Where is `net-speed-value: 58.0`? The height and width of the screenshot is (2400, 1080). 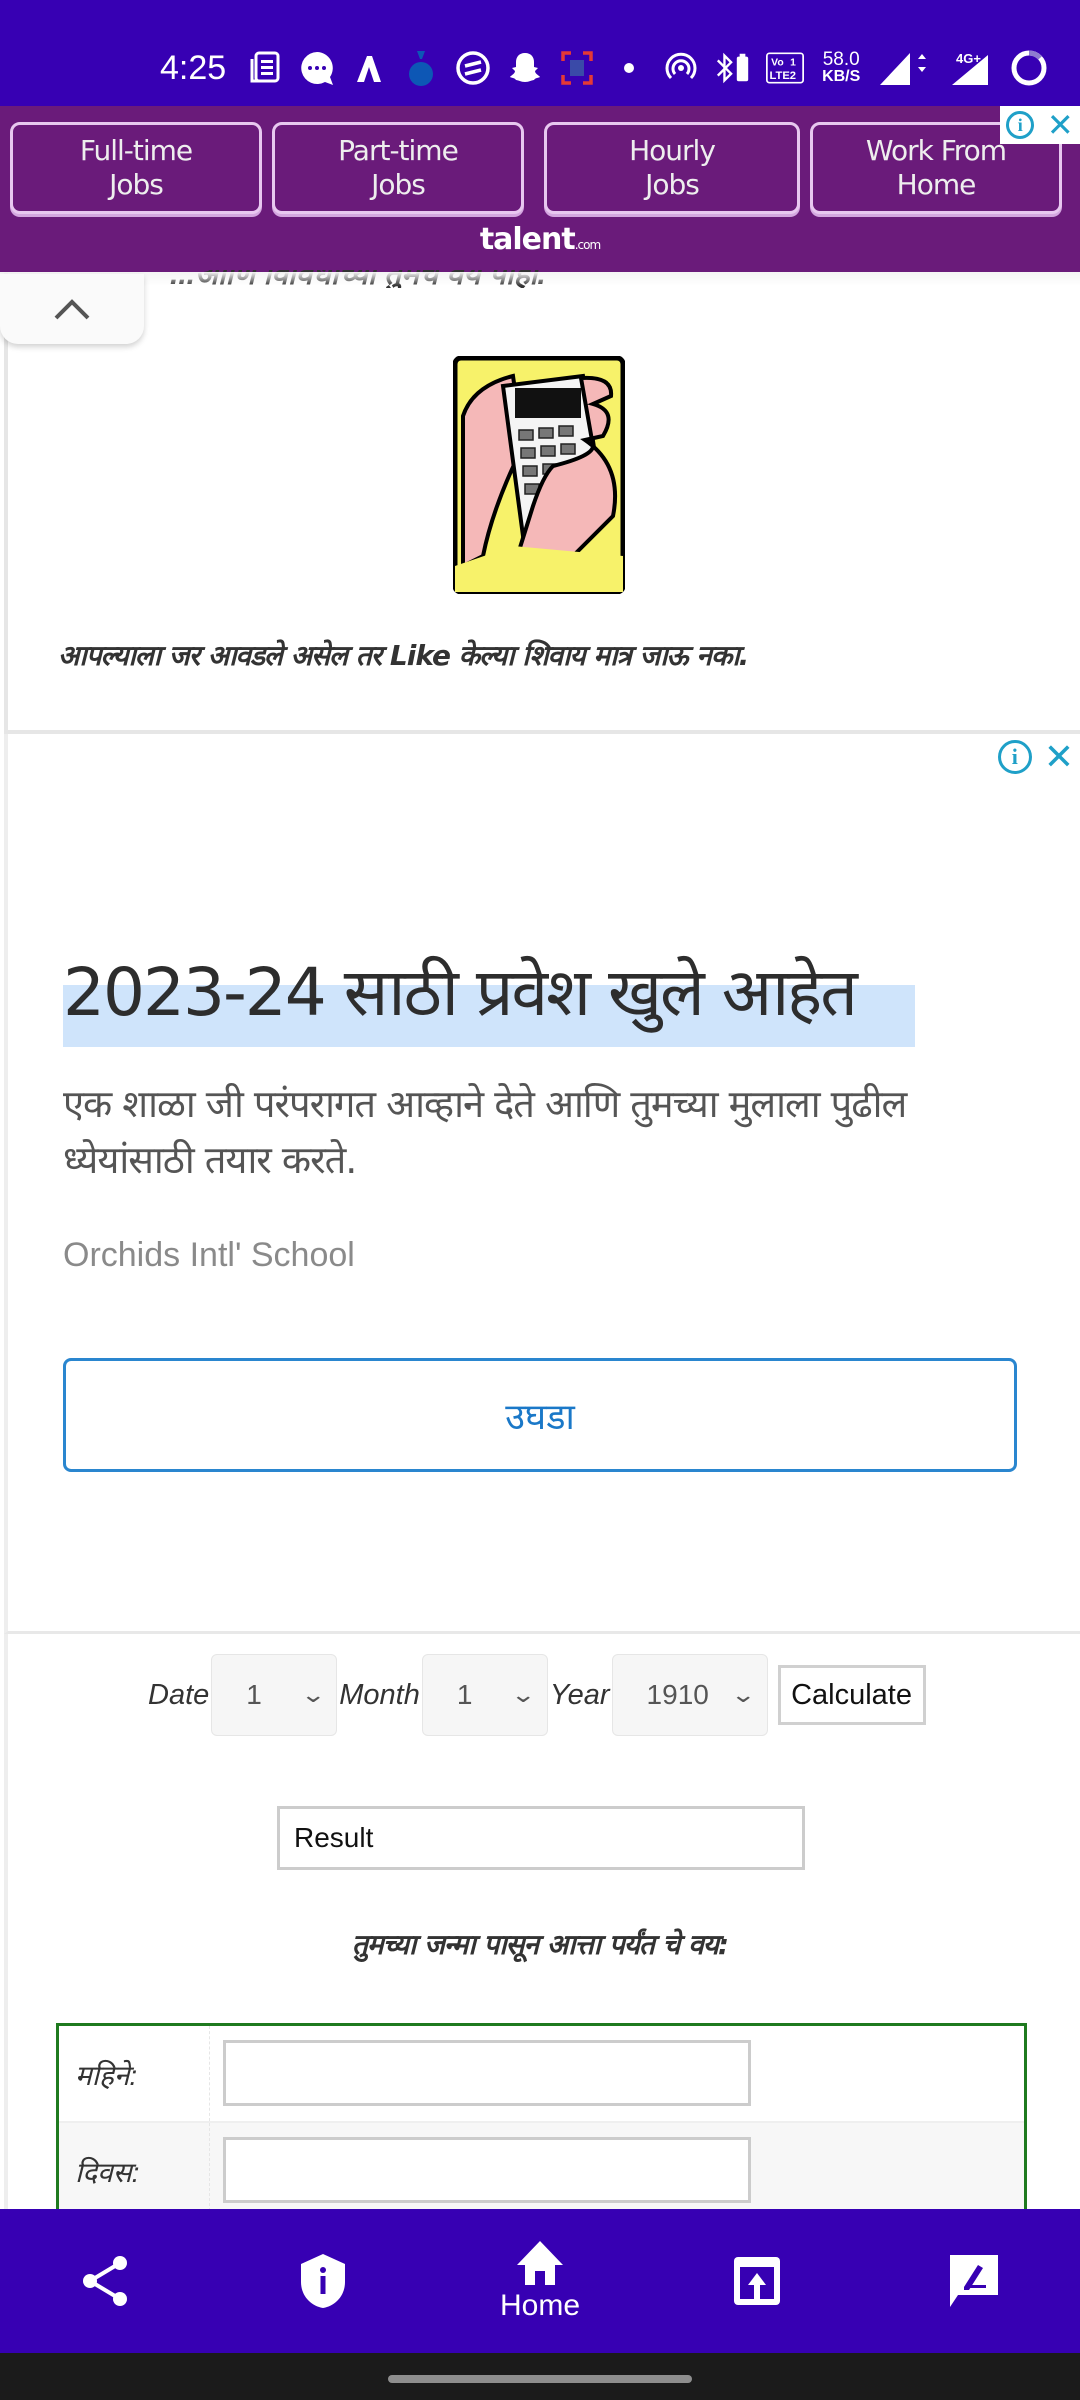
net-speed-value: 58.0 is located at coordinates (841, 59).